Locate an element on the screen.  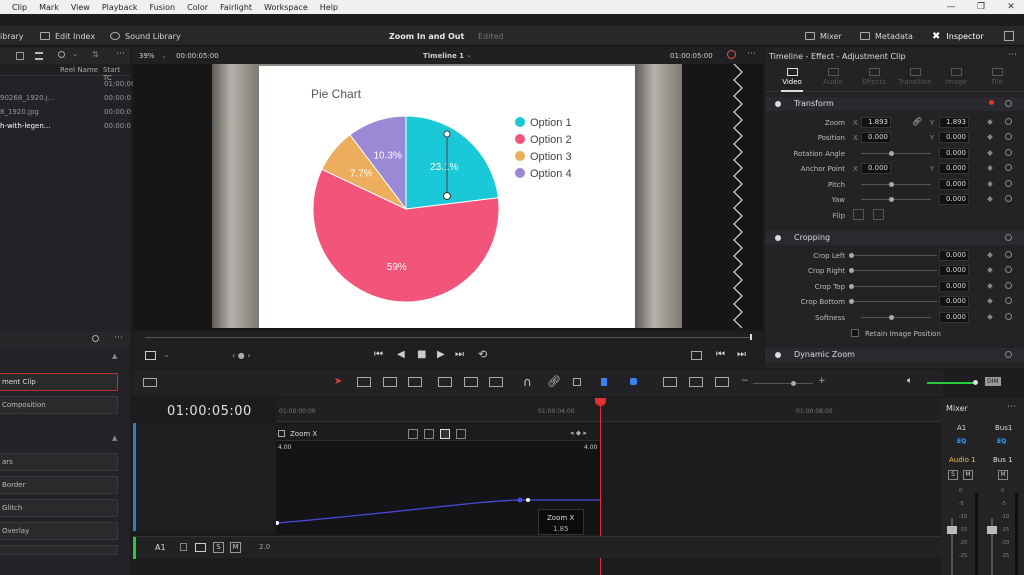
rotation-angle-slider is located at coordinates (896, 153).